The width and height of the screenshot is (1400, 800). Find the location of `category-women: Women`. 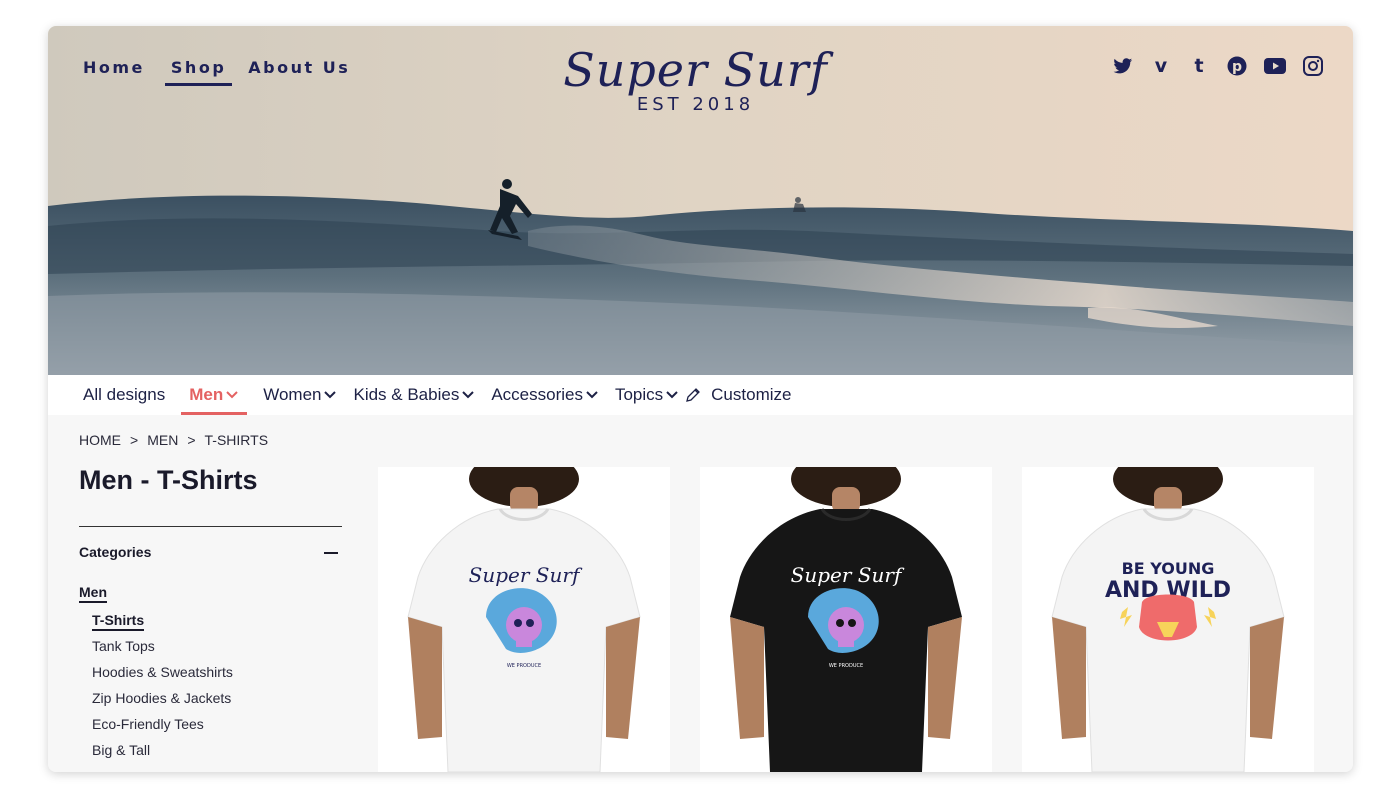

category-women: Women is located at coordinates (300, 395).